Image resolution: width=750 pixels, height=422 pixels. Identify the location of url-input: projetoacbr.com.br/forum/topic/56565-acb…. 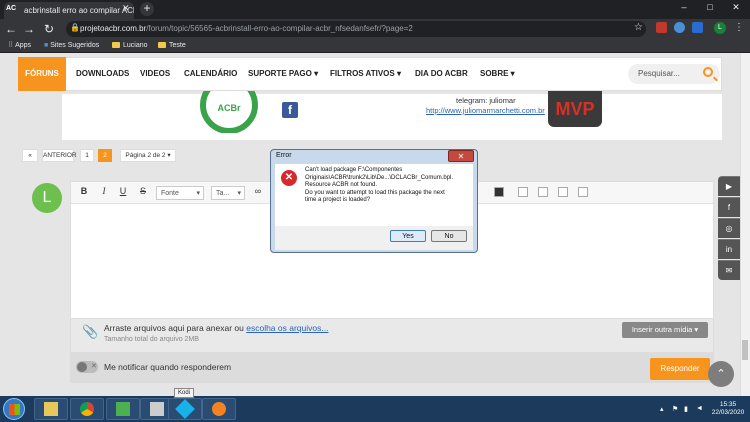
(356, 29).